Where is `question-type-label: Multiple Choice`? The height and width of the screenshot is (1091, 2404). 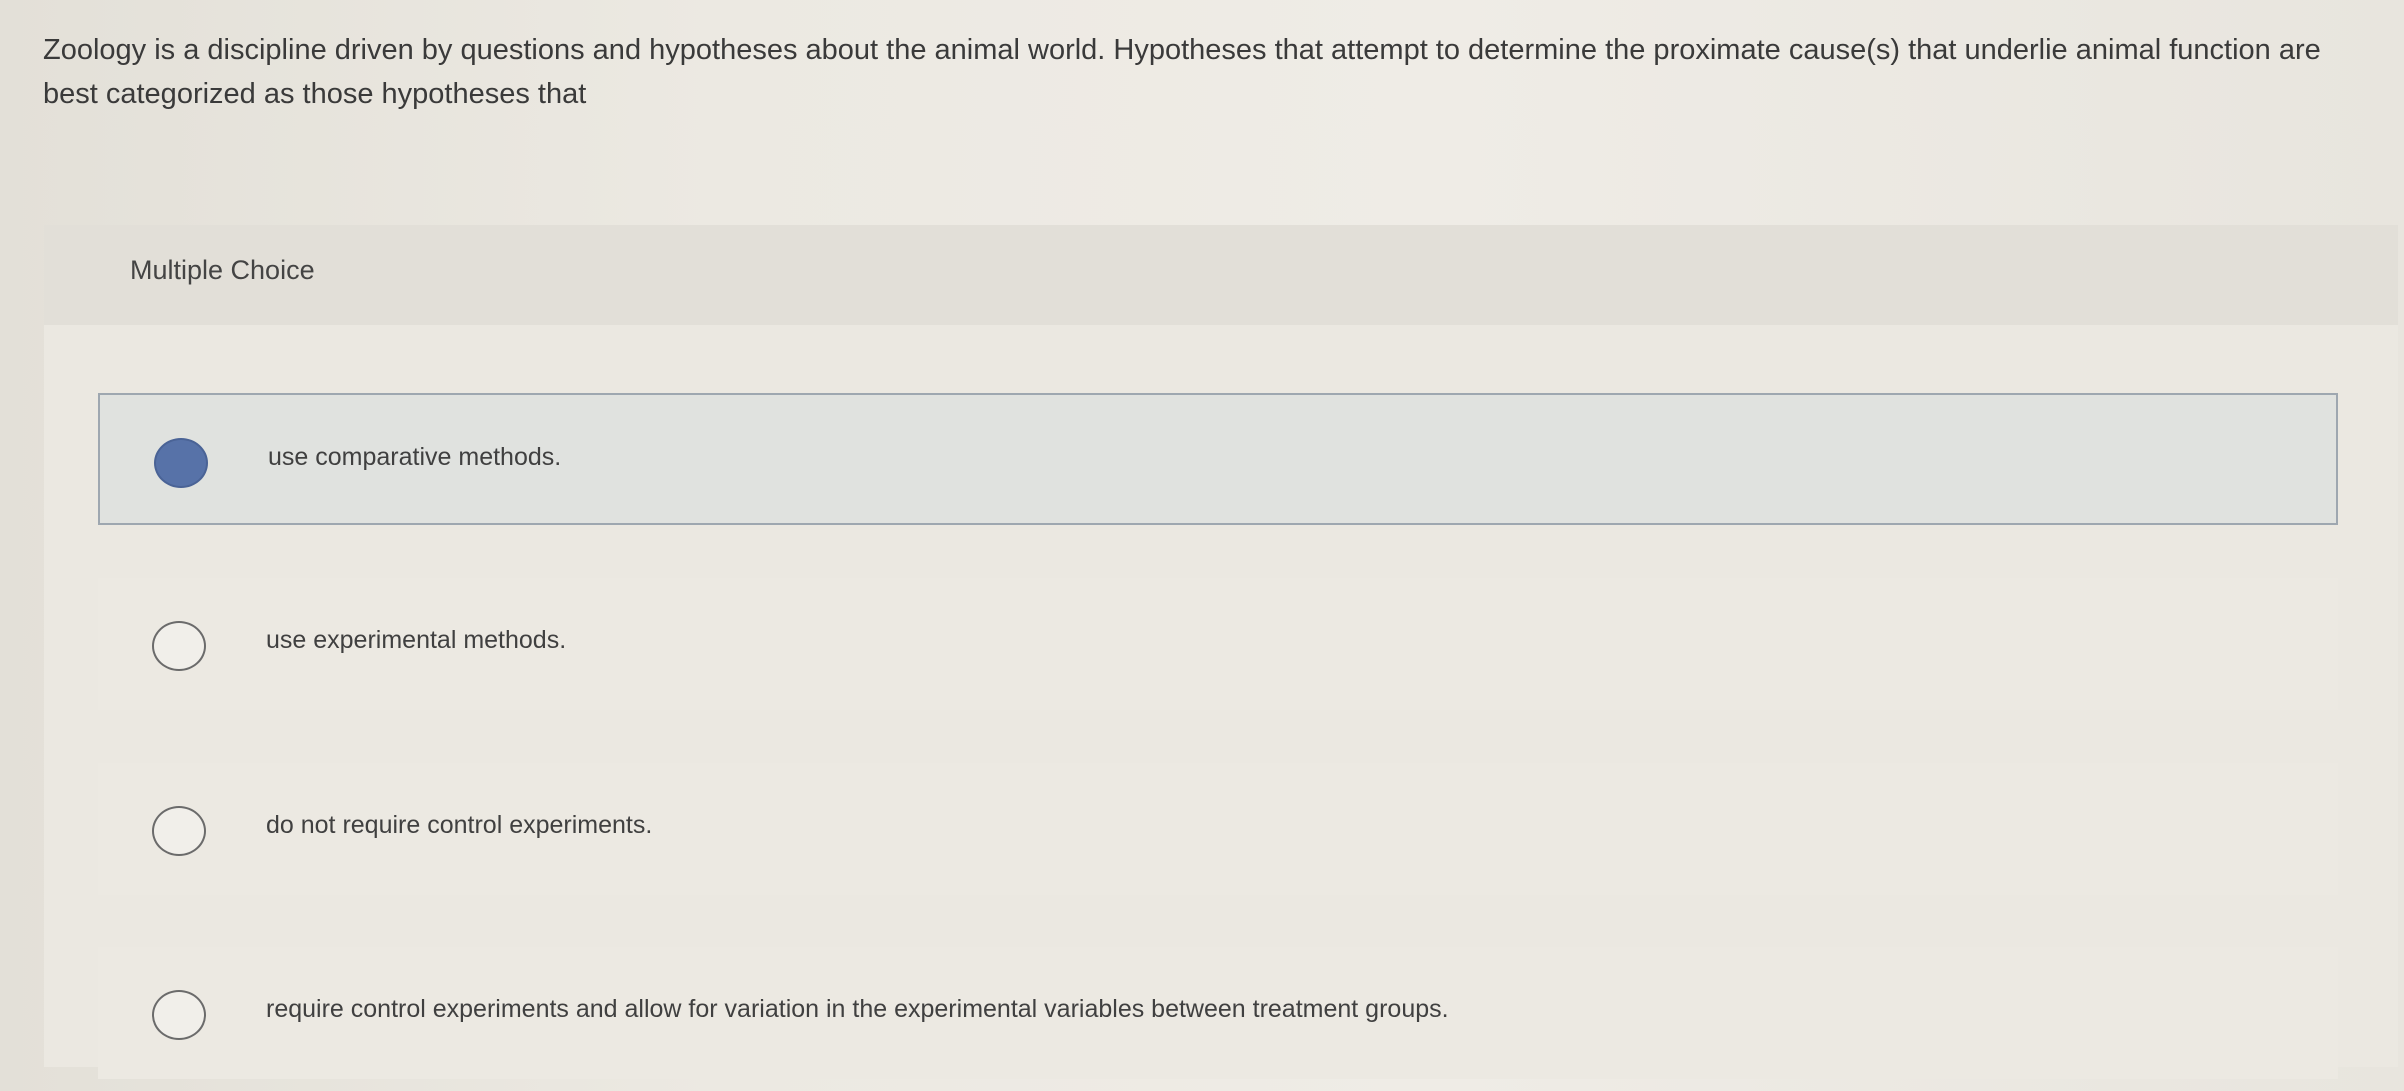
question-type-label: Multiple Choice is located at coordinates (222, 270).